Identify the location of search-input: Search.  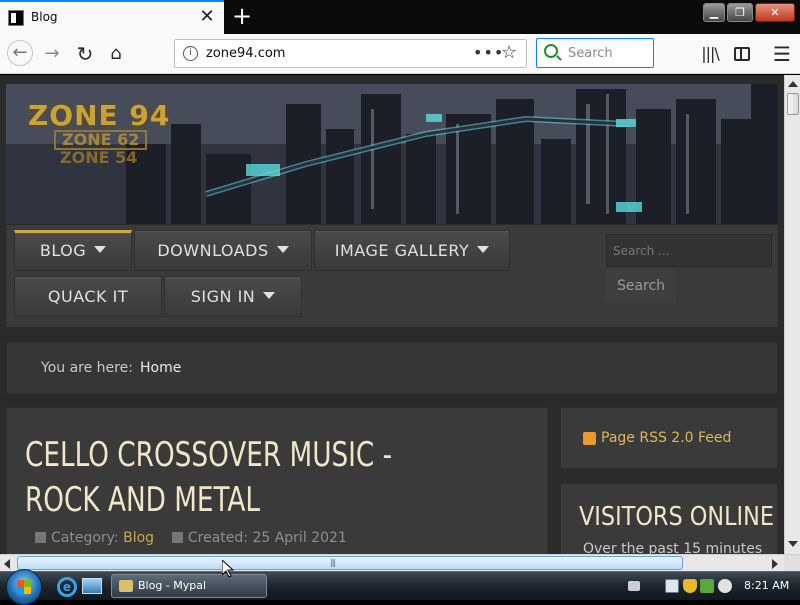
(595, 53).